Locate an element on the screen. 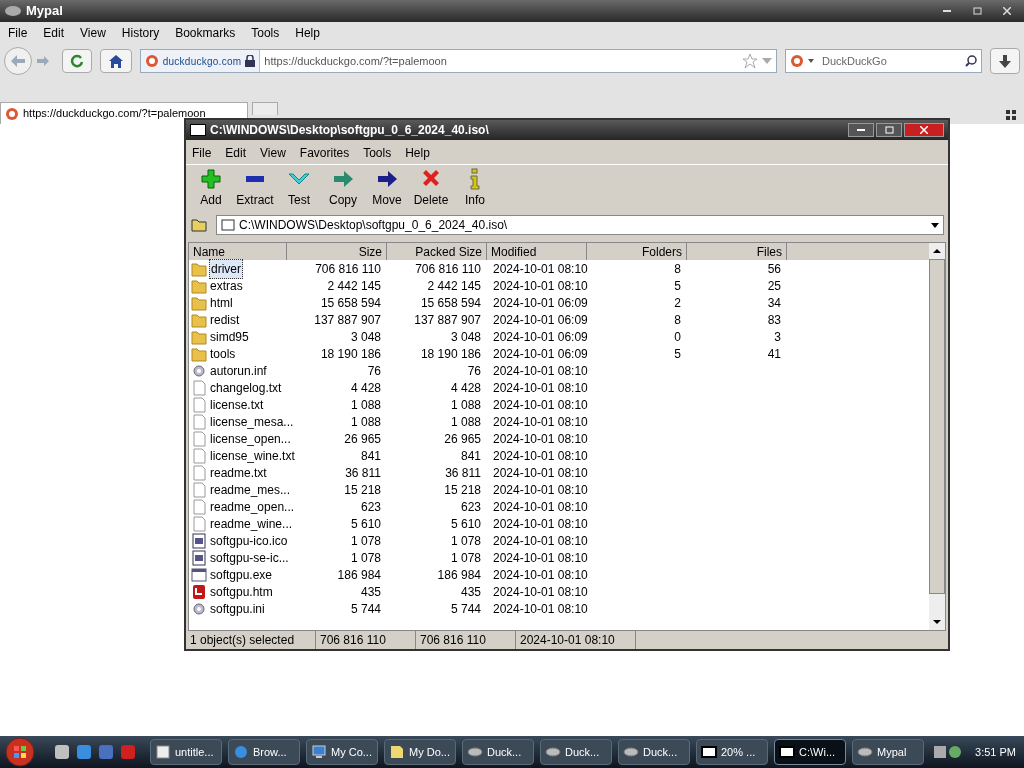 The height and width of the screenshot is (768, 1024). table-cell-text: 83 is located at coordinates (774, 320).